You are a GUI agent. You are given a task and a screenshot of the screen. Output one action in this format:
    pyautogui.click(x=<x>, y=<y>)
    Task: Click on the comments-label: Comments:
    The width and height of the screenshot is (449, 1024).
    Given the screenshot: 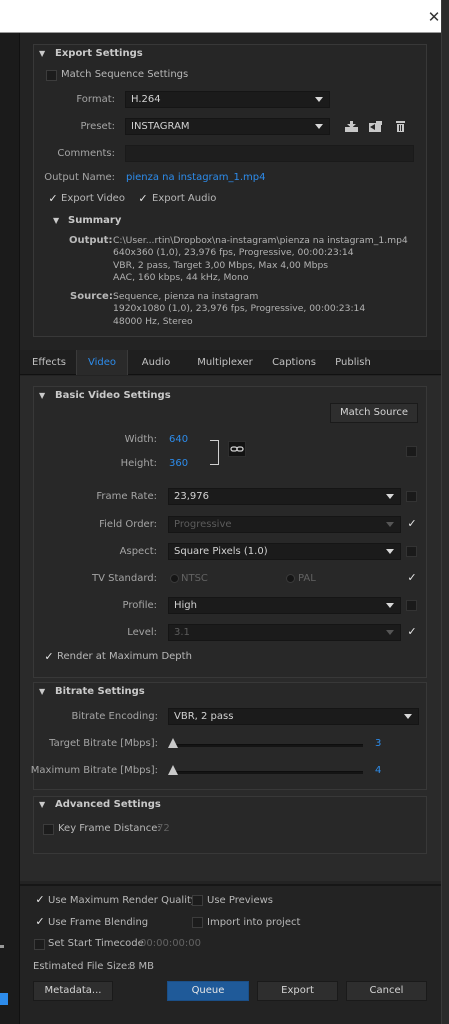 What is the action you would take?
    pyautogui.click(x=86, y=153)
    